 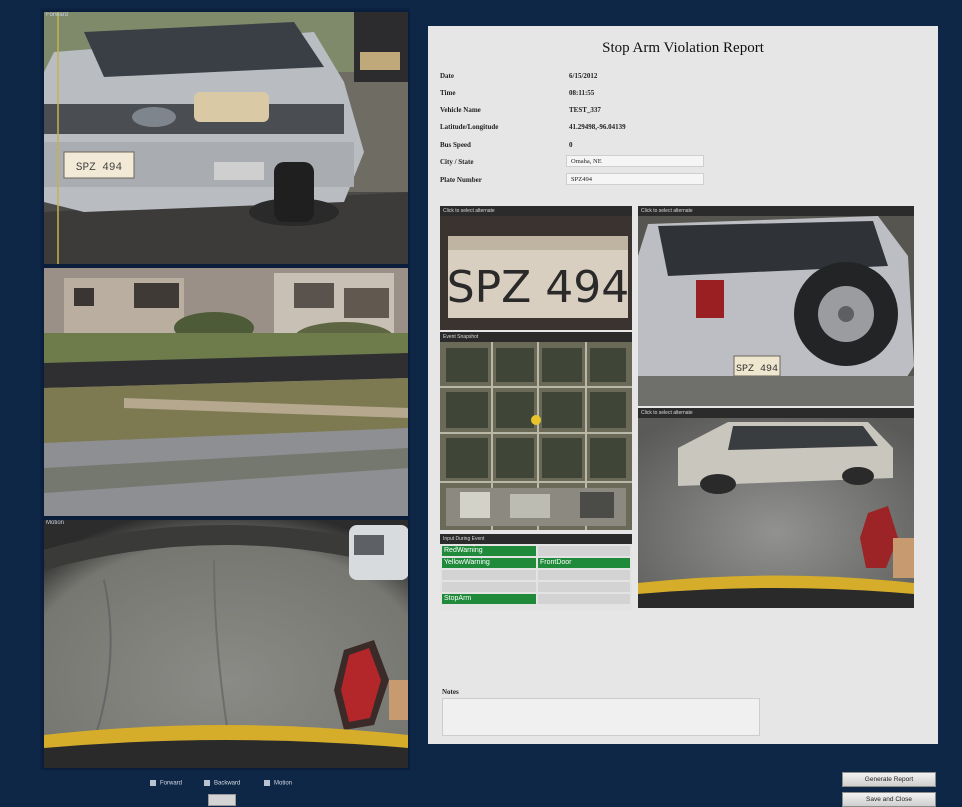 What do you see at coordinates (450, 692) in the screenshot?
I see `notes-label: Notes` at bounding box center [450, 692].